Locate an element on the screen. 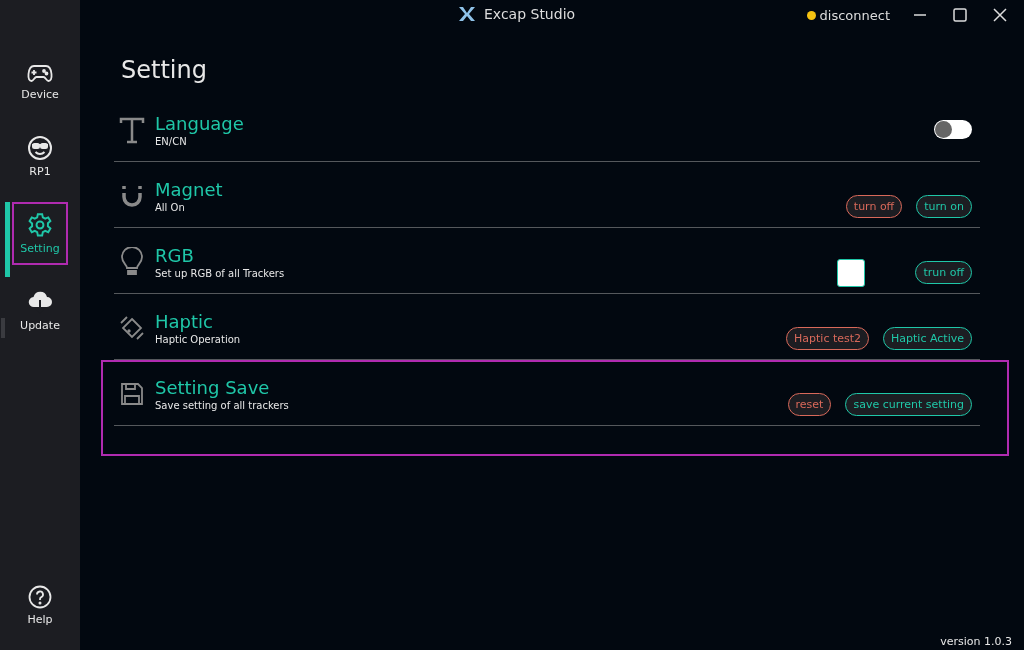 This screenshot has width=1024, height=650. version-label: version 1.0.3 is located at coordinates (976, 641).